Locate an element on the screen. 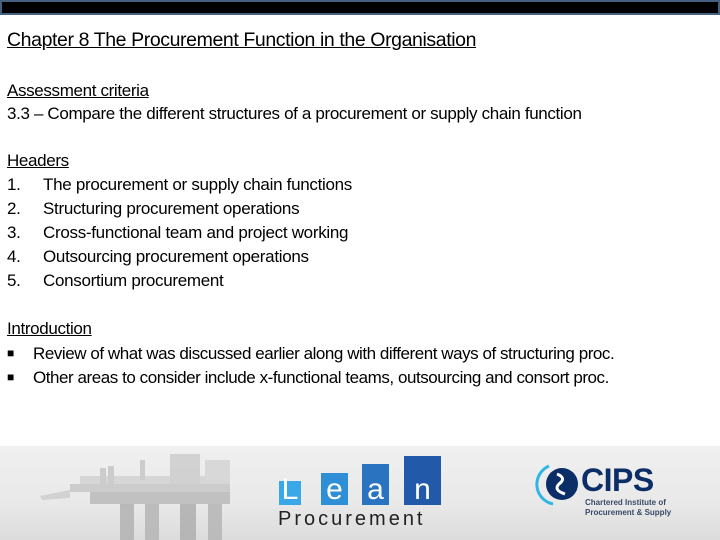  logo-bar: L is located at coordinates (290, 489).